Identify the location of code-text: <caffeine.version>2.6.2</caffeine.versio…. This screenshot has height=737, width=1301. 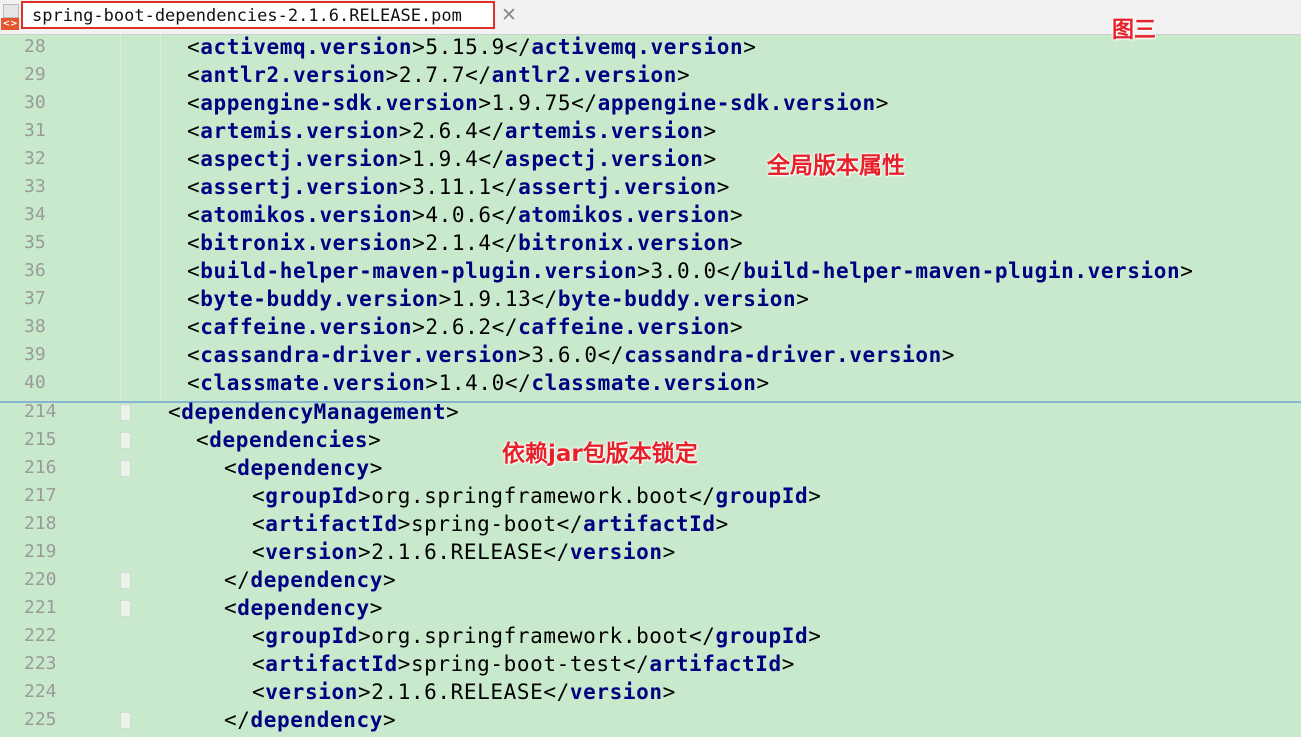
(465, 327).